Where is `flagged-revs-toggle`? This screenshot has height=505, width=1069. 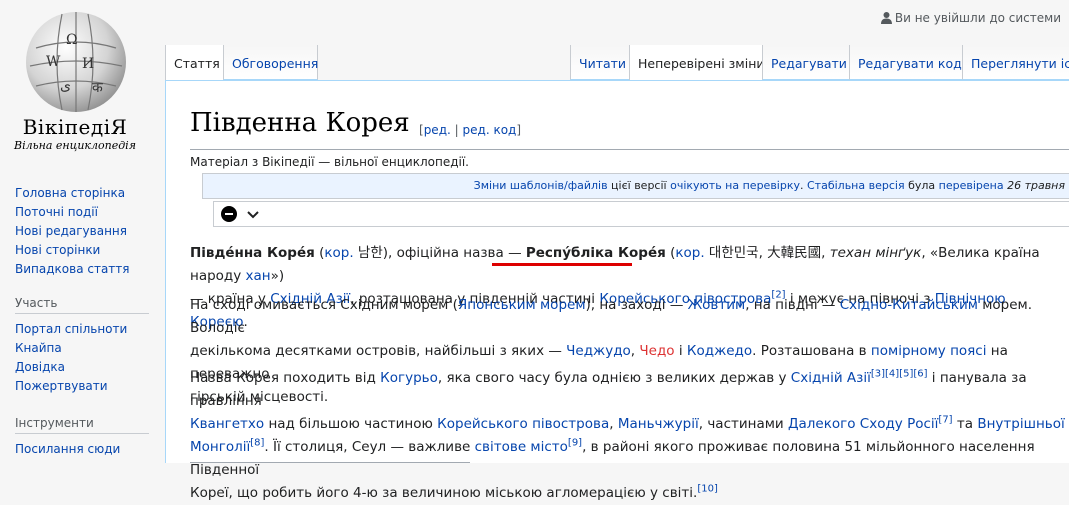 flagged-revs-toggle is located at coordinates (641, 214).